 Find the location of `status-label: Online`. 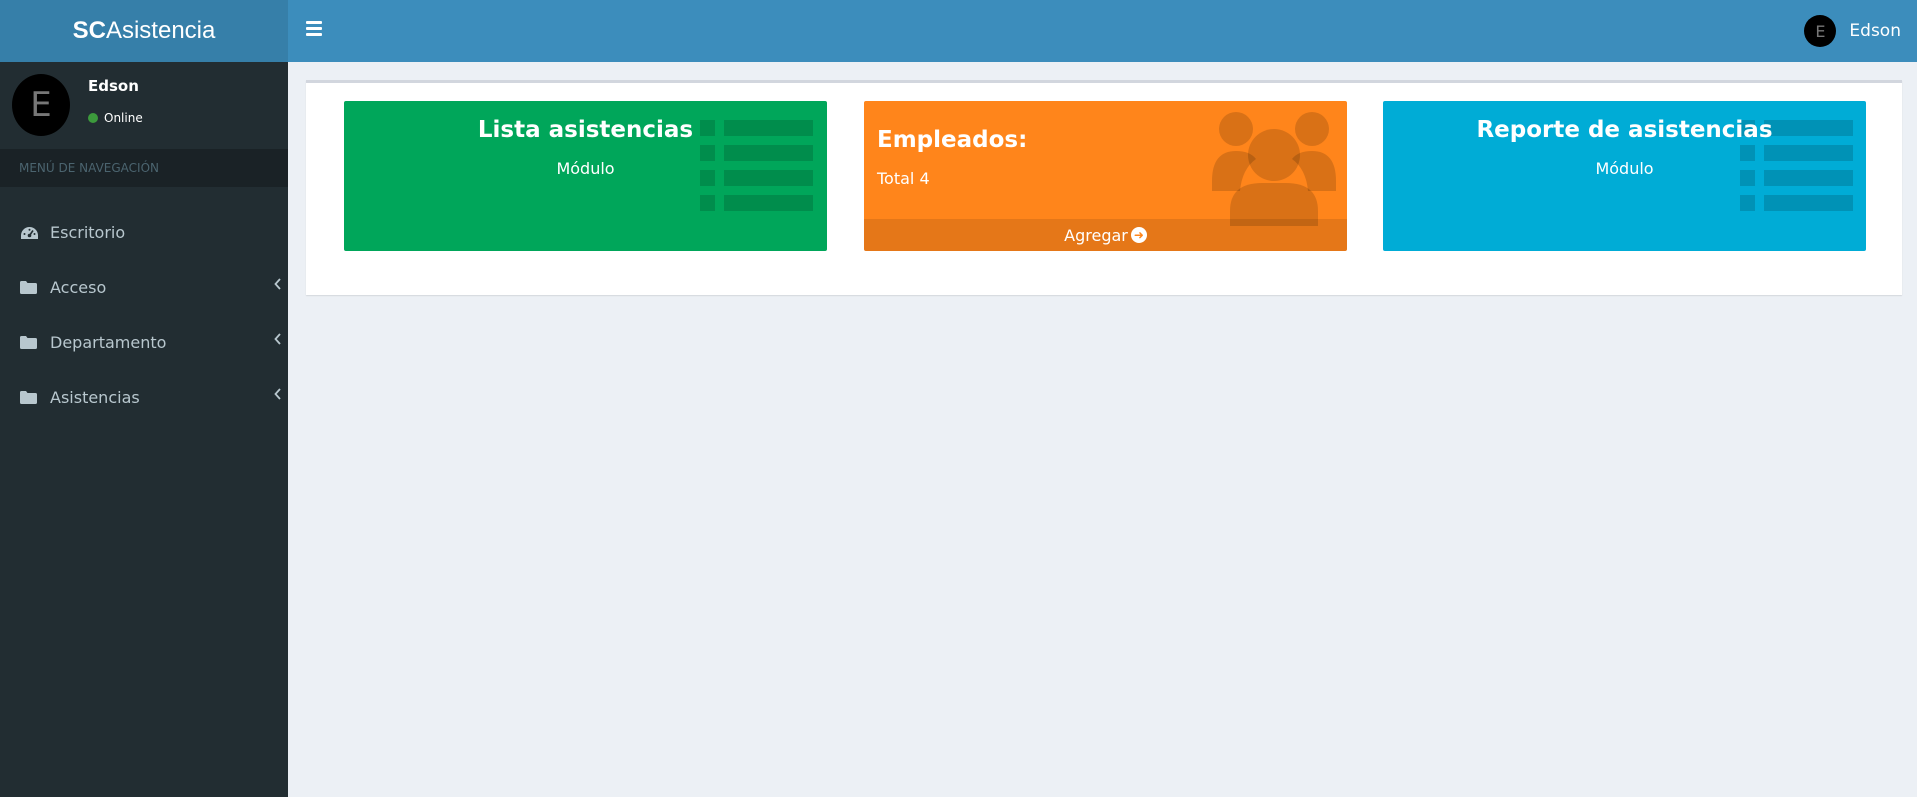

status-label: Online is located at coordinates (123, 118).